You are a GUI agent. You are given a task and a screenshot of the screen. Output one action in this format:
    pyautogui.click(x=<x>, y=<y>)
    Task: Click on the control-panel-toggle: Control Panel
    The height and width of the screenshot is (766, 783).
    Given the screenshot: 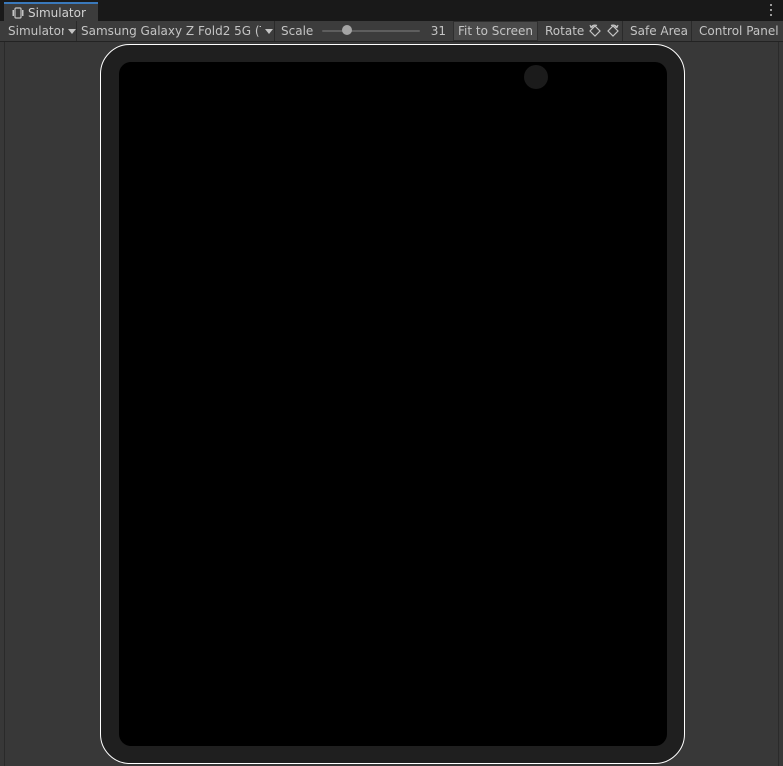 What is the action you would take?
    pyautogui.click(x=737, y=31)
    